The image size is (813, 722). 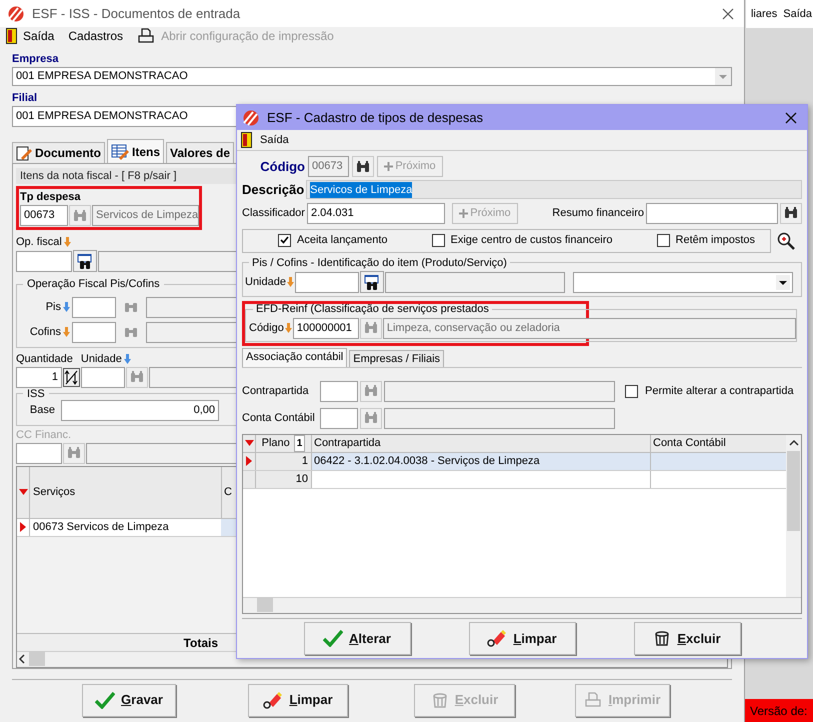 What do you see at coordinates (44, 435) in the screenshot?
I see `field-label: CC Financ.` at bounding box center [44, 435].